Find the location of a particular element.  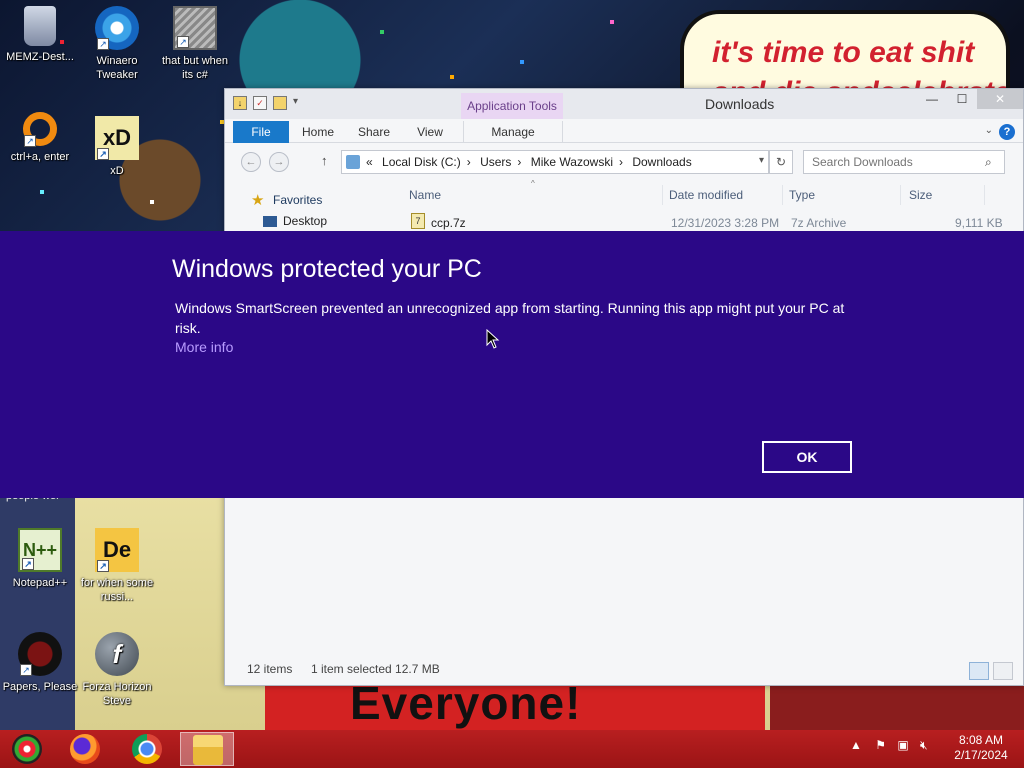

desktop-icon-that-but-when: ↗ that but when its c# is located at coordinates (195, 44).